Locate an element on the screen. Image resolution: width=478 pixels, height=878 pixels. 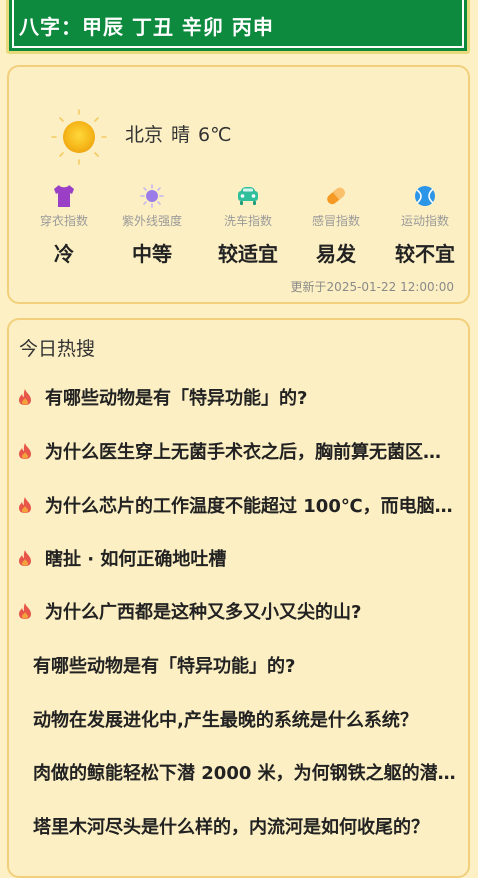
hot-item: 为什么医生穿上无菌手术衣之后，胸前算无菌区域？ is located at coordinates (239, 451).